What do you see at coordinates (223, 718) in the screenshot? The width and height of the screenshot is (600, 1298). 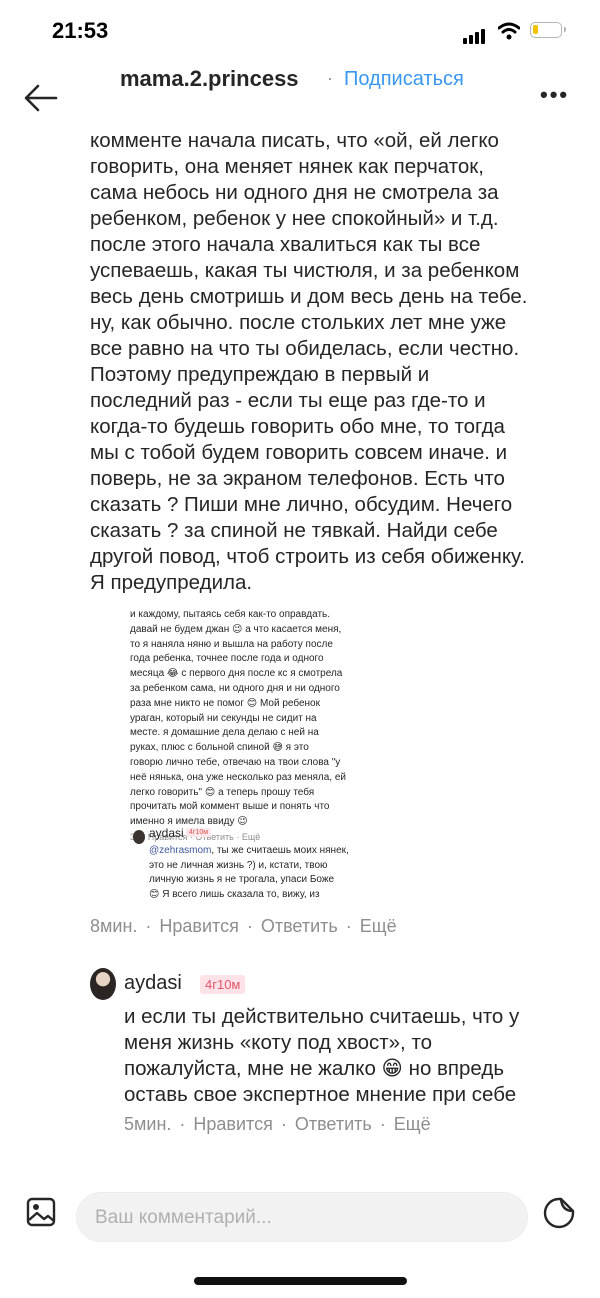 I see `screenshot-text-line: ураган, который ни секунды не сидит на` at bounding box center [223, 718].